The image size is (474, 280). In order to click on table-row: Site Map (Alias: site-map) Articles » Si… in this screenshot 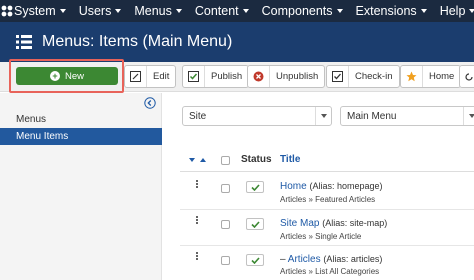, I will do `click(327, 228)`.